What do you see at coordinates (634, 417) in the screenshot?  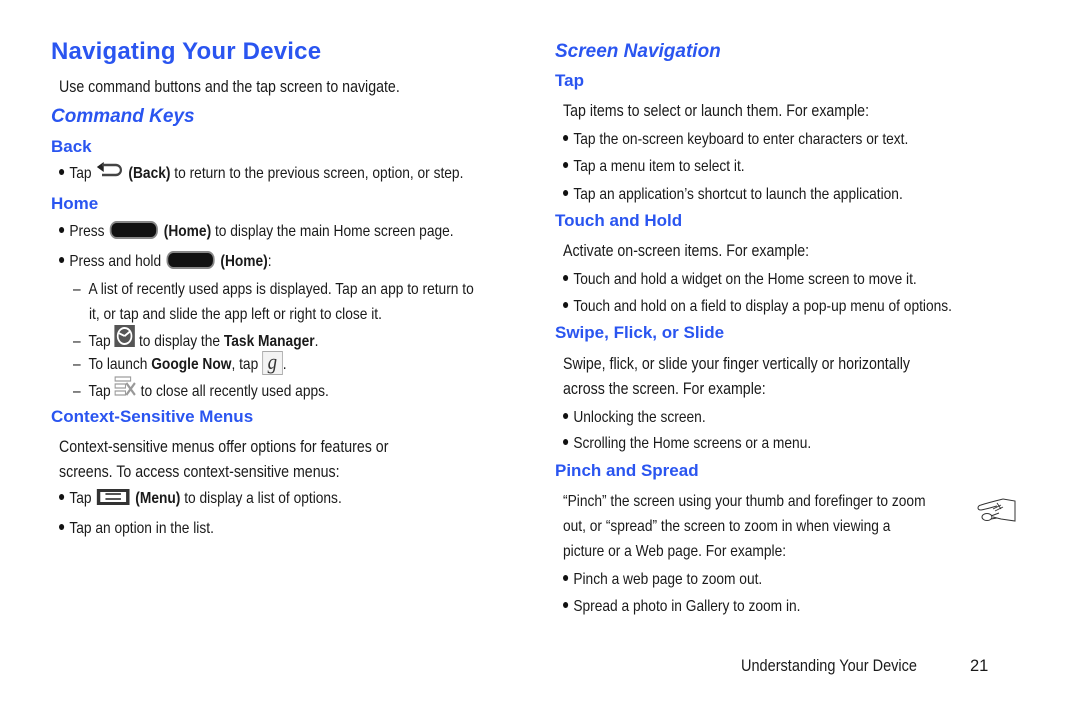 I see `list-item: Unlocking the screen.` at bounding box center [634, 417].